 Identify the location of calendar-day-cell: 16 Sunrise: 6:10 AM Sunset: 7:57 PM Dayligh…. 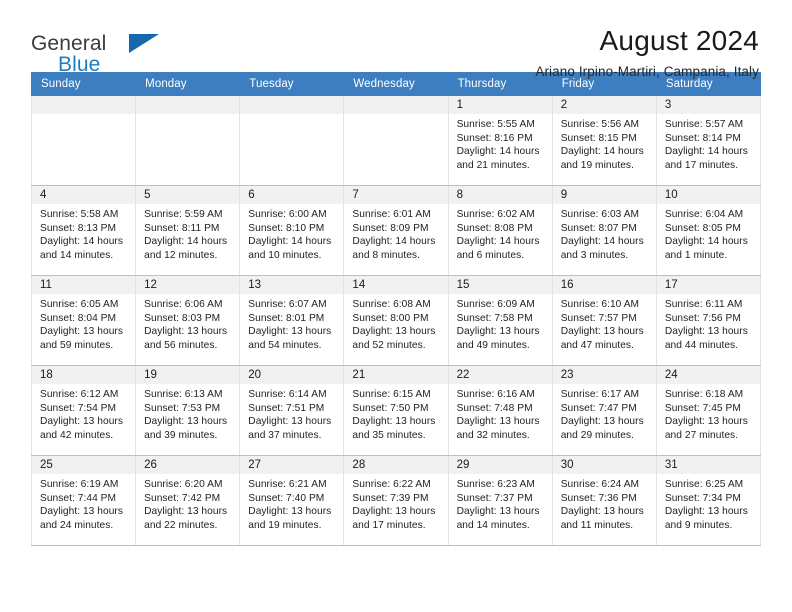
(604, 320).